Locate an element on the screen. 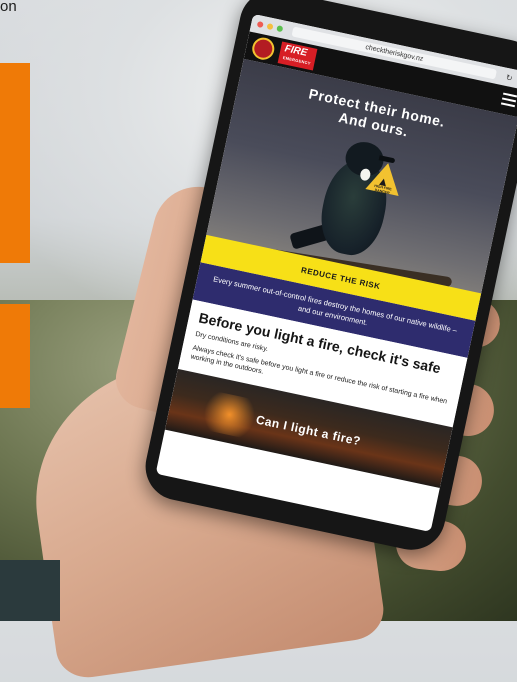  page-fragment-text: on is located at coordinates (8, 7).